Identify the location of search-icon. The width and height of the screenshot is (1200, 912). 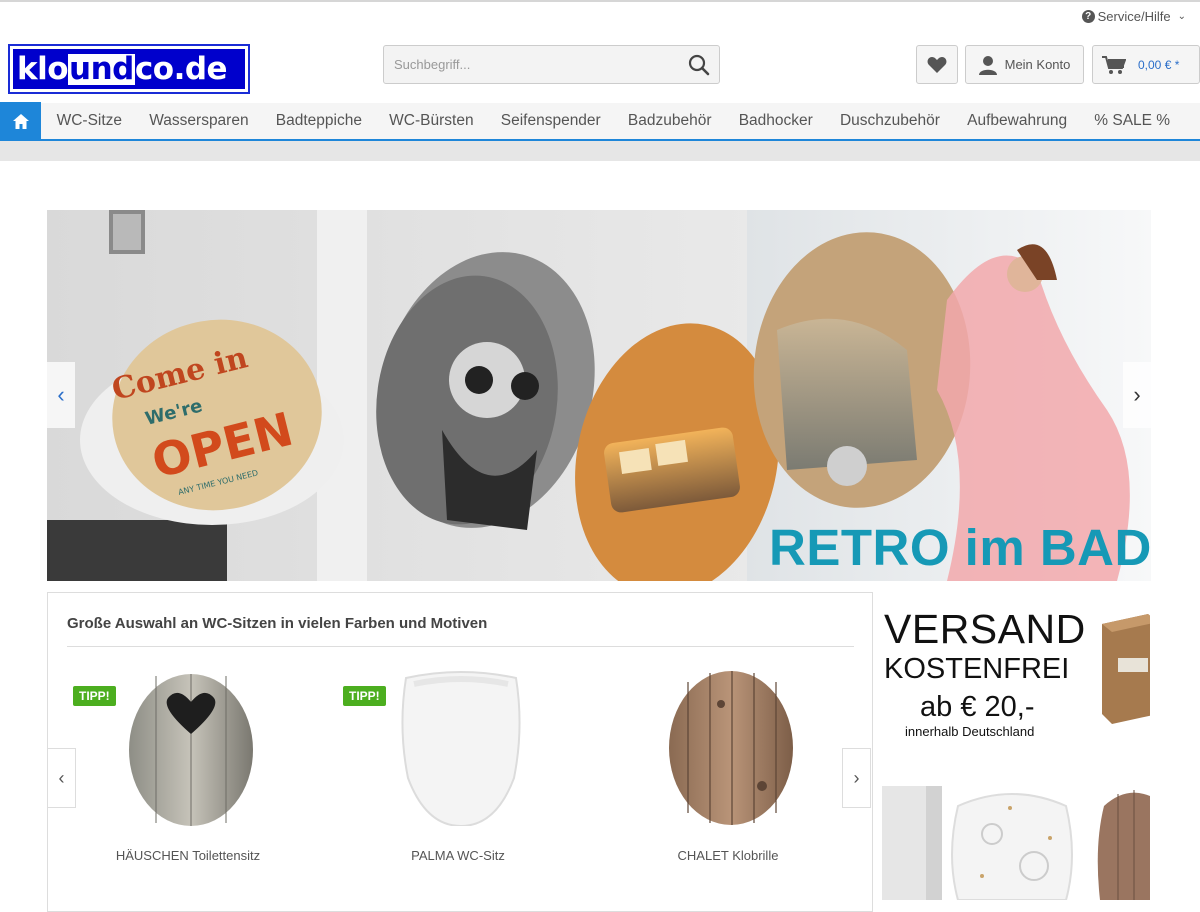
(699, 64).